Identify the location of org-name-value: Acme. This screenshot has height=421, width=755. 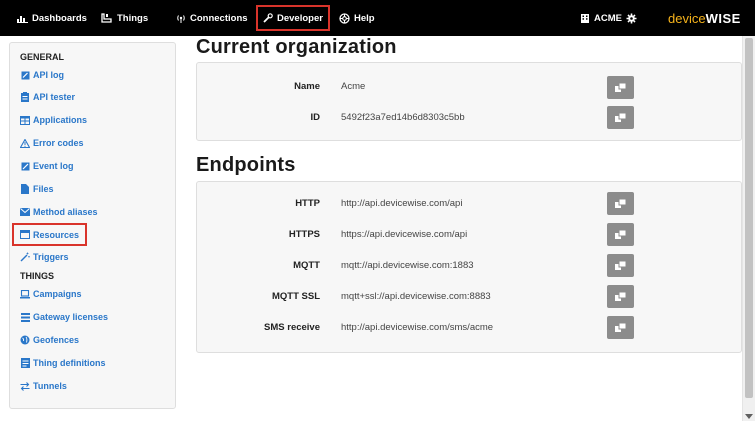
(353, 86).